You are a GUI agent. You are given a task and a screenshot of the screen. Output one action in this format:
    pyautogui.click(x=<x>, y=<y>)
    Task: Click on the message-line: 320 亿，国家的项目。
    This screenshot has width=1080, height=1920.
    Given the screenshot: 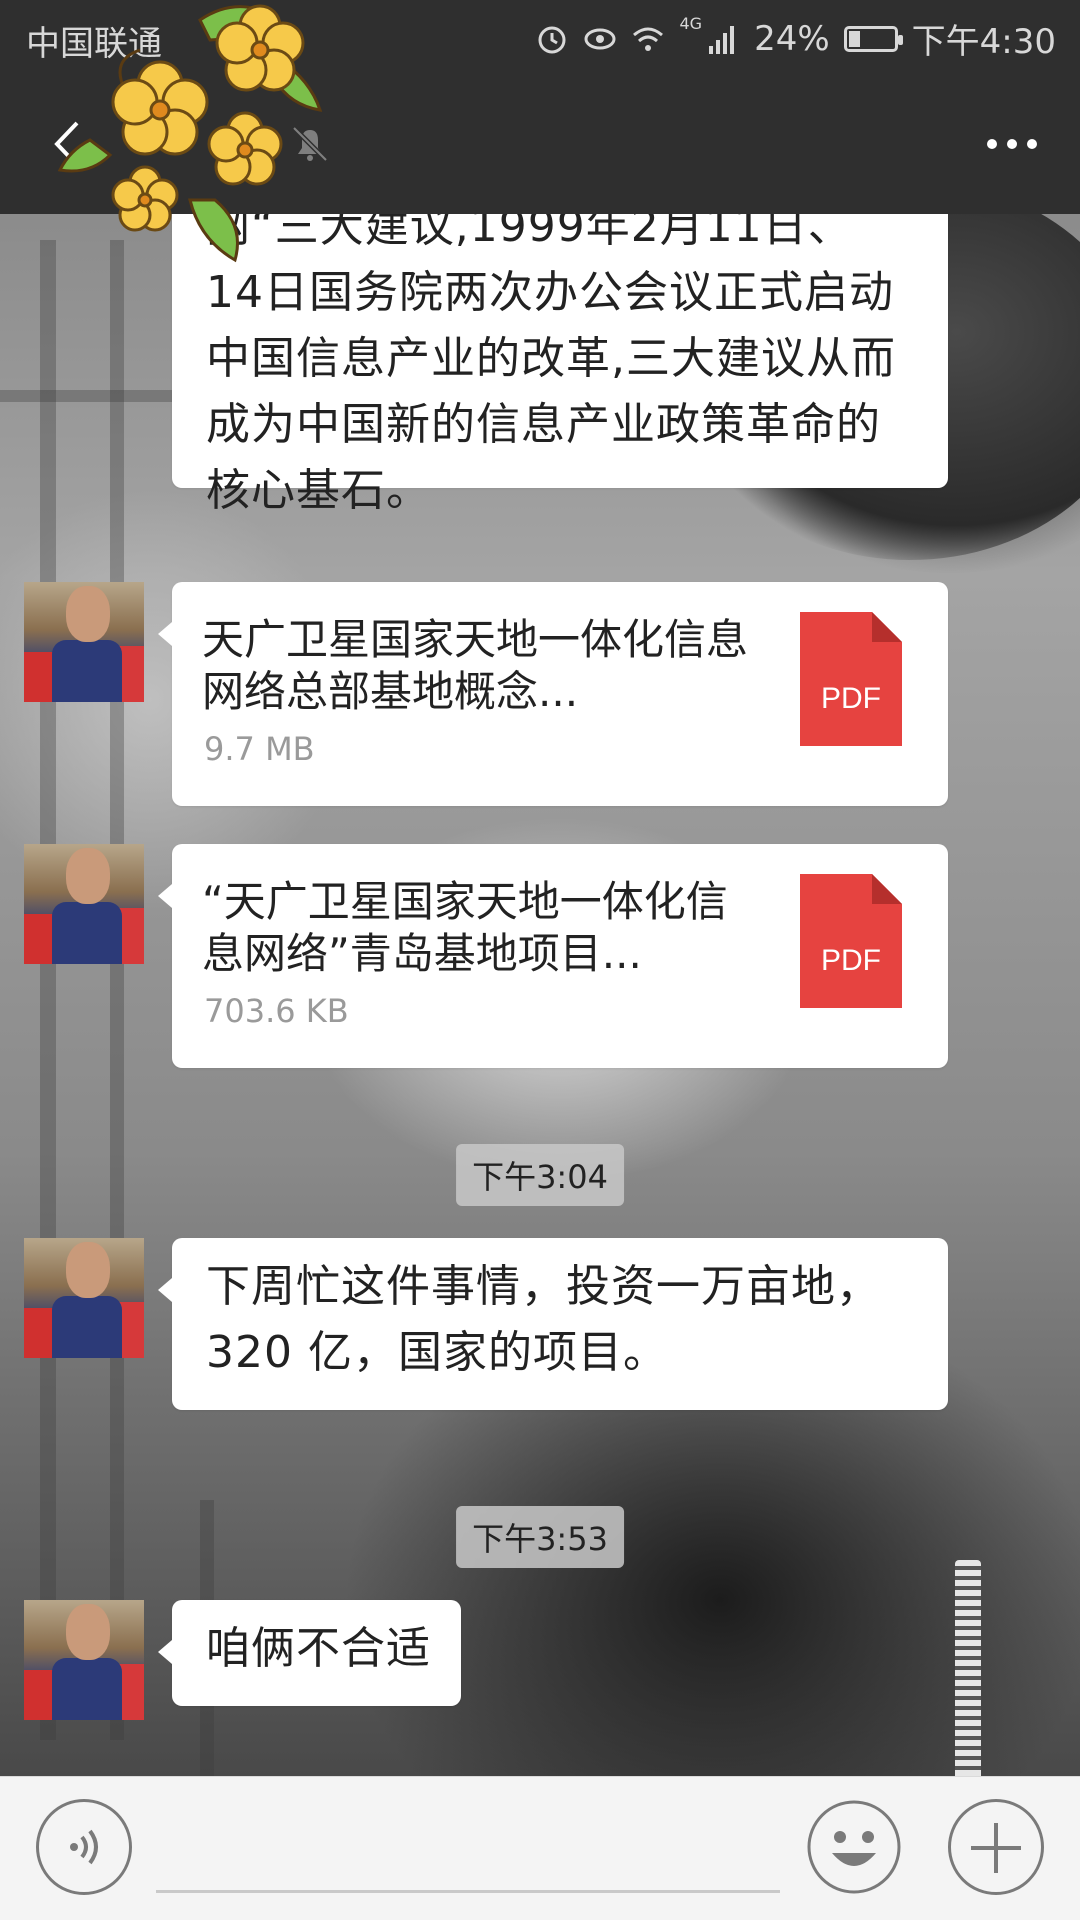 What is the action you would take?
    pyautogui.click(x=437, y=1352)
    